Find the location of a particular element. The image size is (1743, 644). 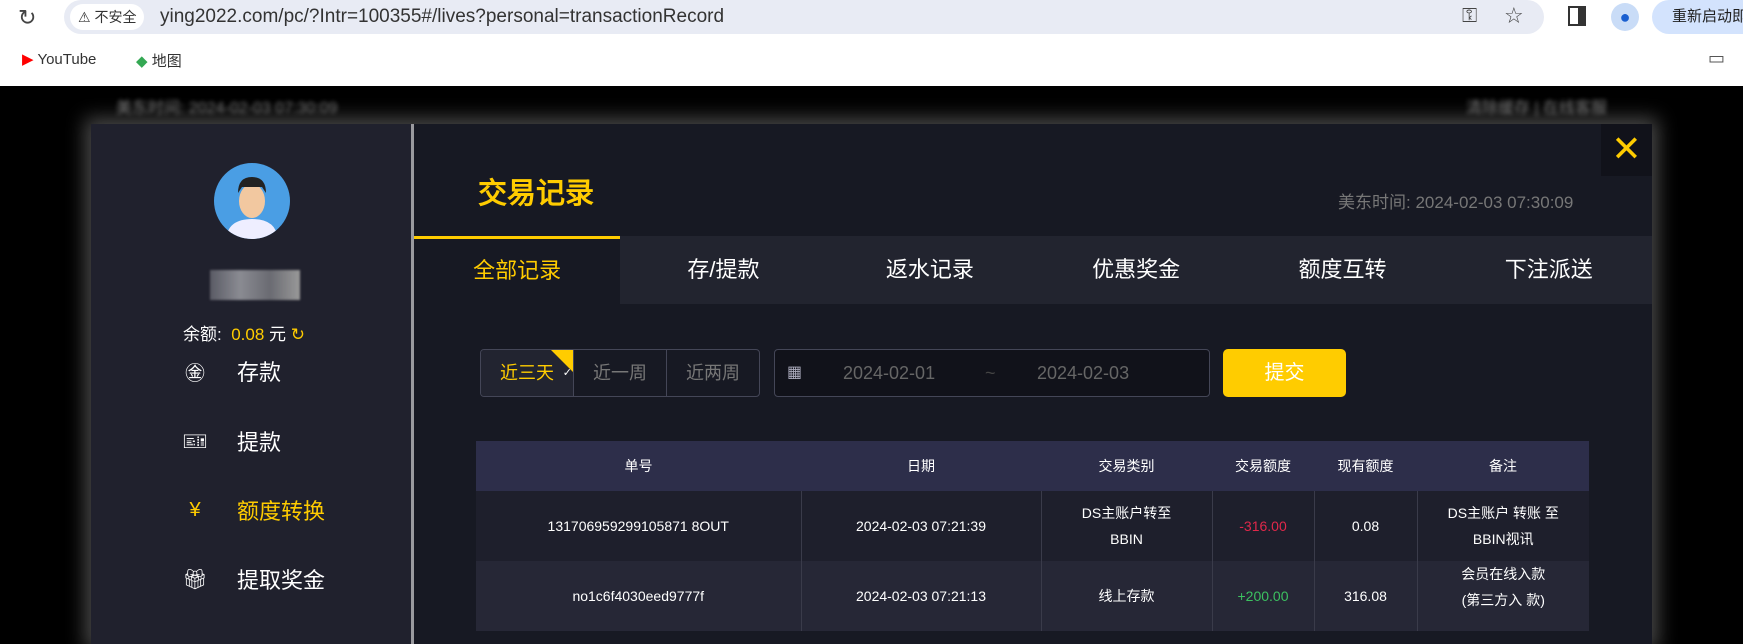

tab-rebate: 返水记录 is located at coordinates (930, 270).